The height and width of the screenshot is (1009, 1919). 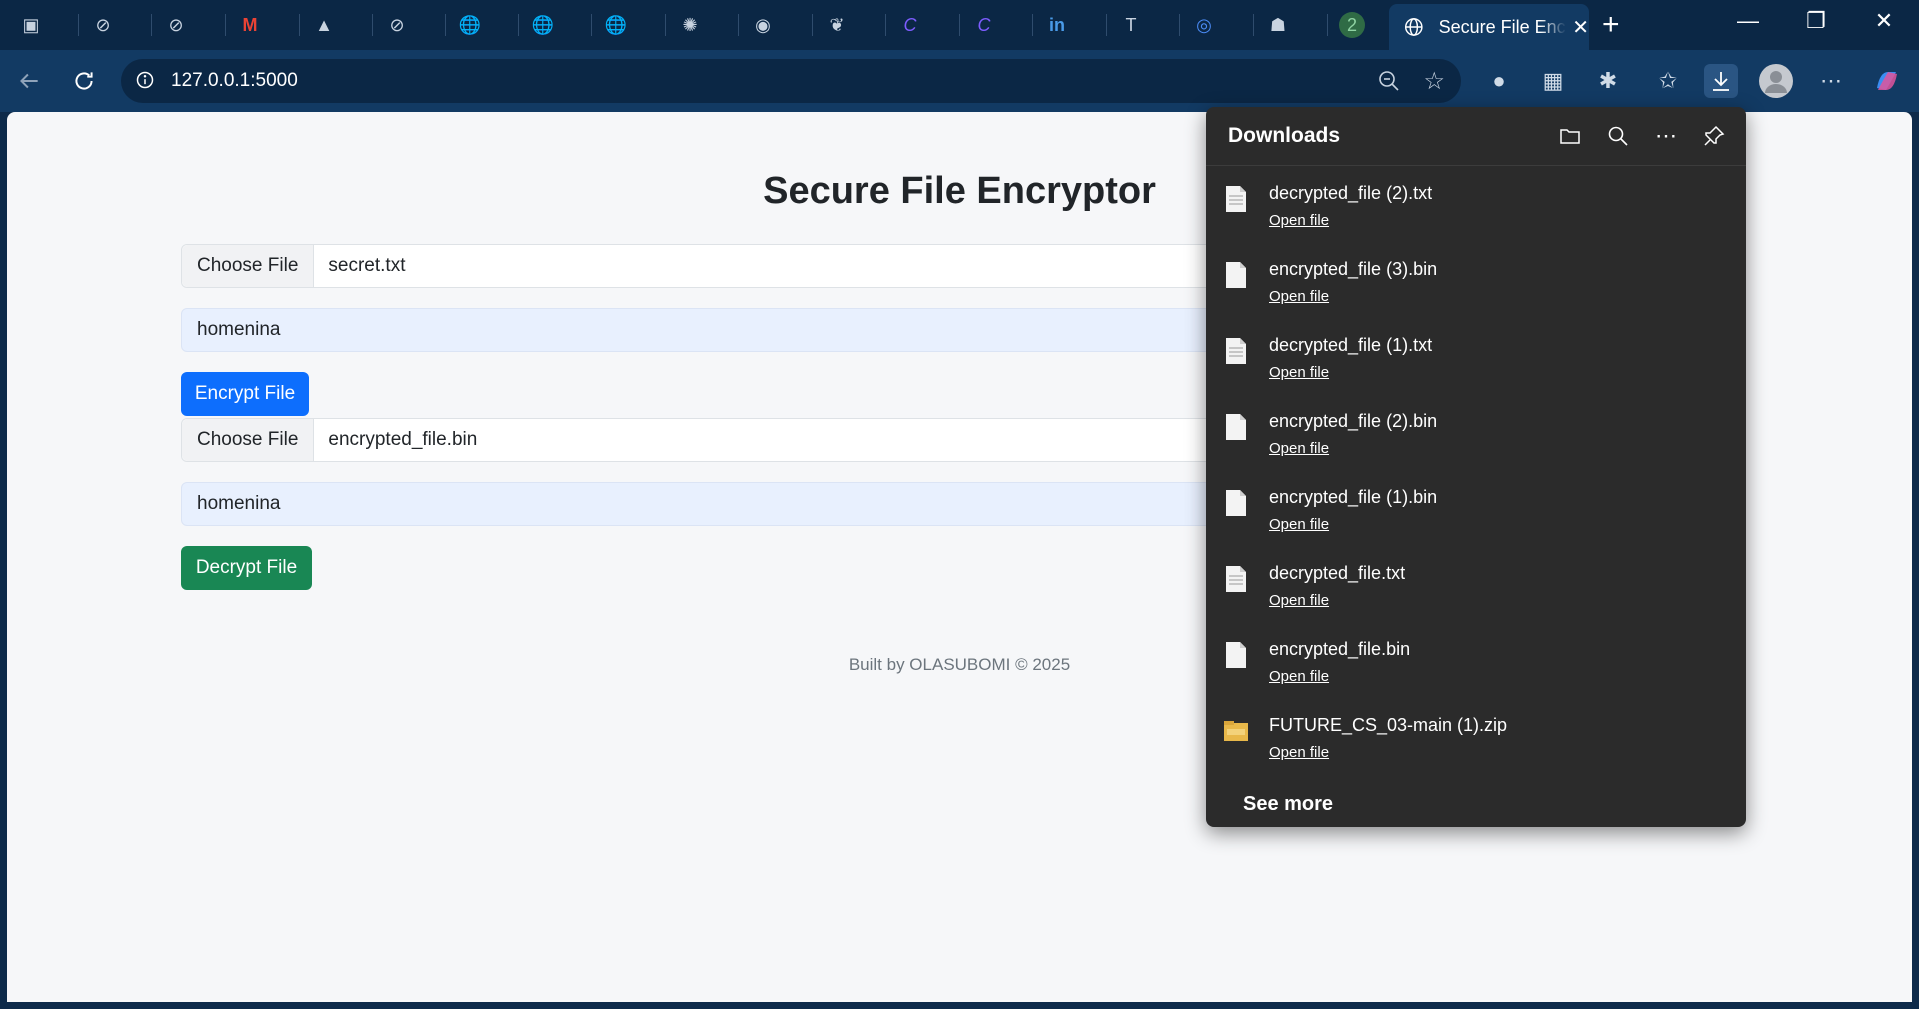 I want to click on globe-icon, so click(x=1413, y=27).